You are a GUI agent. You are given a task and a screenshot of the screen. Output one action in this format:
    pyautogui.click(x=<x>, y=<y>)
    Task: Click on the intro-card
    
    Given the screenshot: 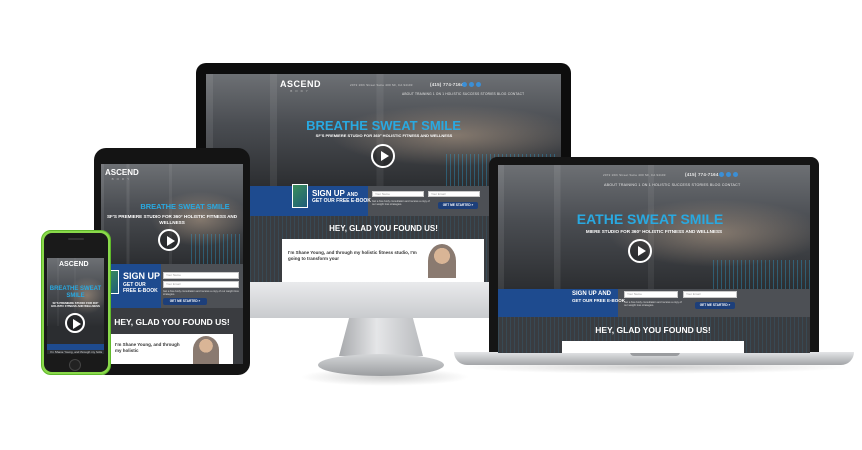 What is the action you would take?
    pyautogui.click(x=653, y=347)
    